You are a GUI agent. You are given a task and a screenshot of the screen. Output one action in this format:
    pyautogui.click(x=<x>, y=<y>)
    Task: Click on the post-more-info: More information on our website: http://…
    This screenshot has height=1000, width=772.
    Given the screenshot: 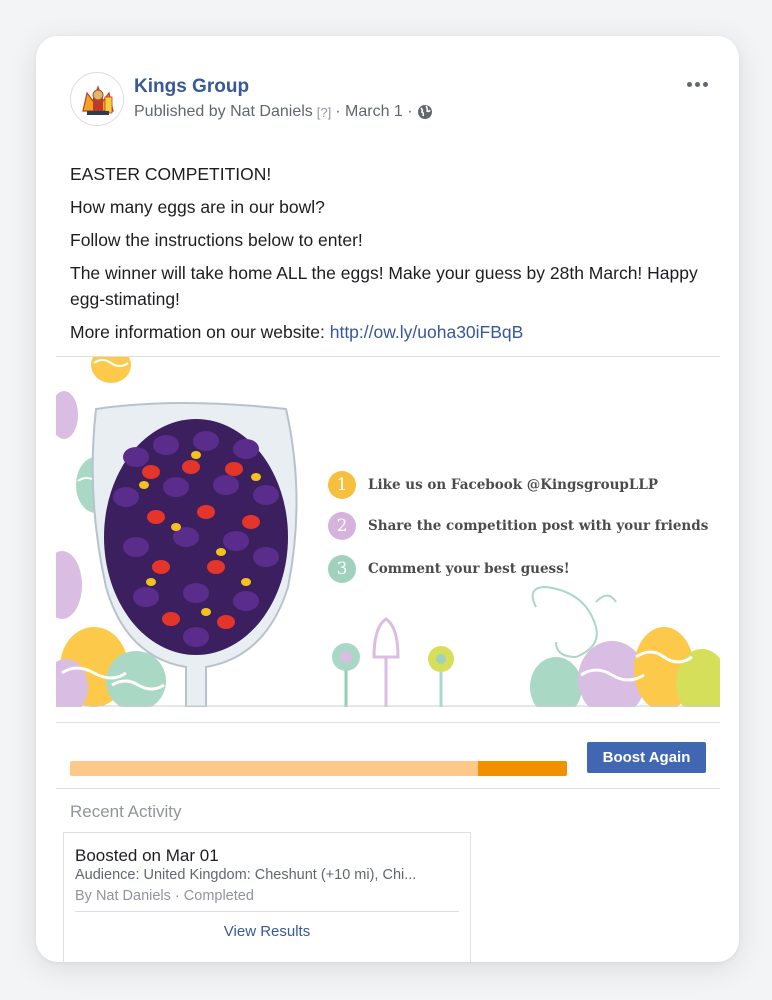 What is the action you would take?
    pyautogui.click(x=390, y=332)
    